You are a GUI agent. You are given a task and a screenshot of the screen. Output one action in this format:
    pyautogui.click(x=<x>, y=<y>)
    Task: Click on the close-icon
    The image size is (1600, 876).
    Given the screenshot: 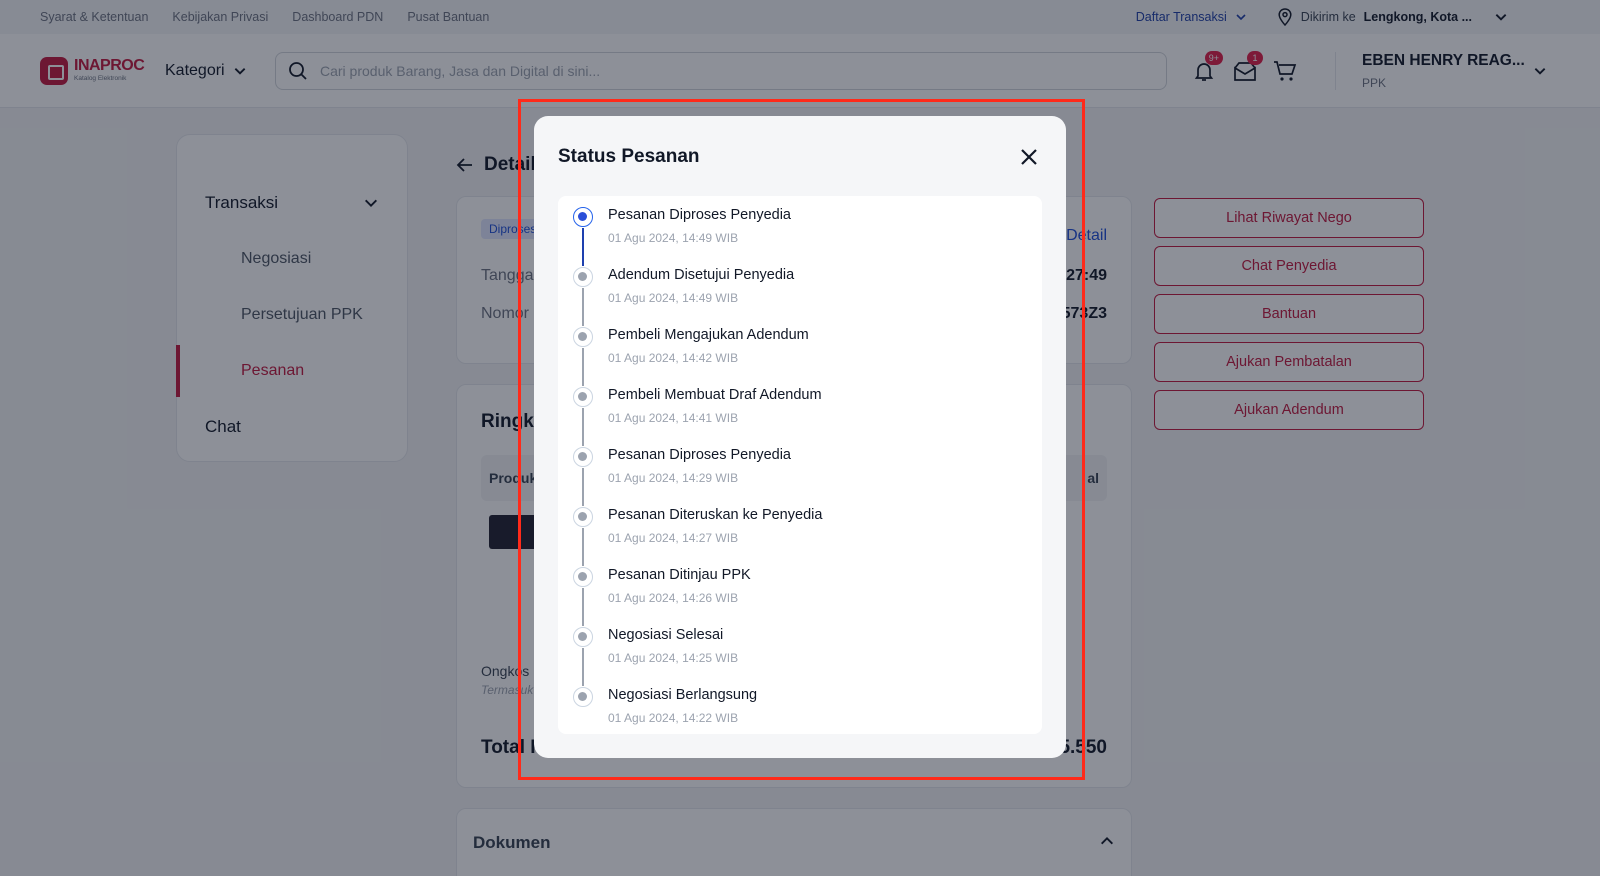 What is the action you would take?
    pyautogui.click(x=1029, y=157)
    